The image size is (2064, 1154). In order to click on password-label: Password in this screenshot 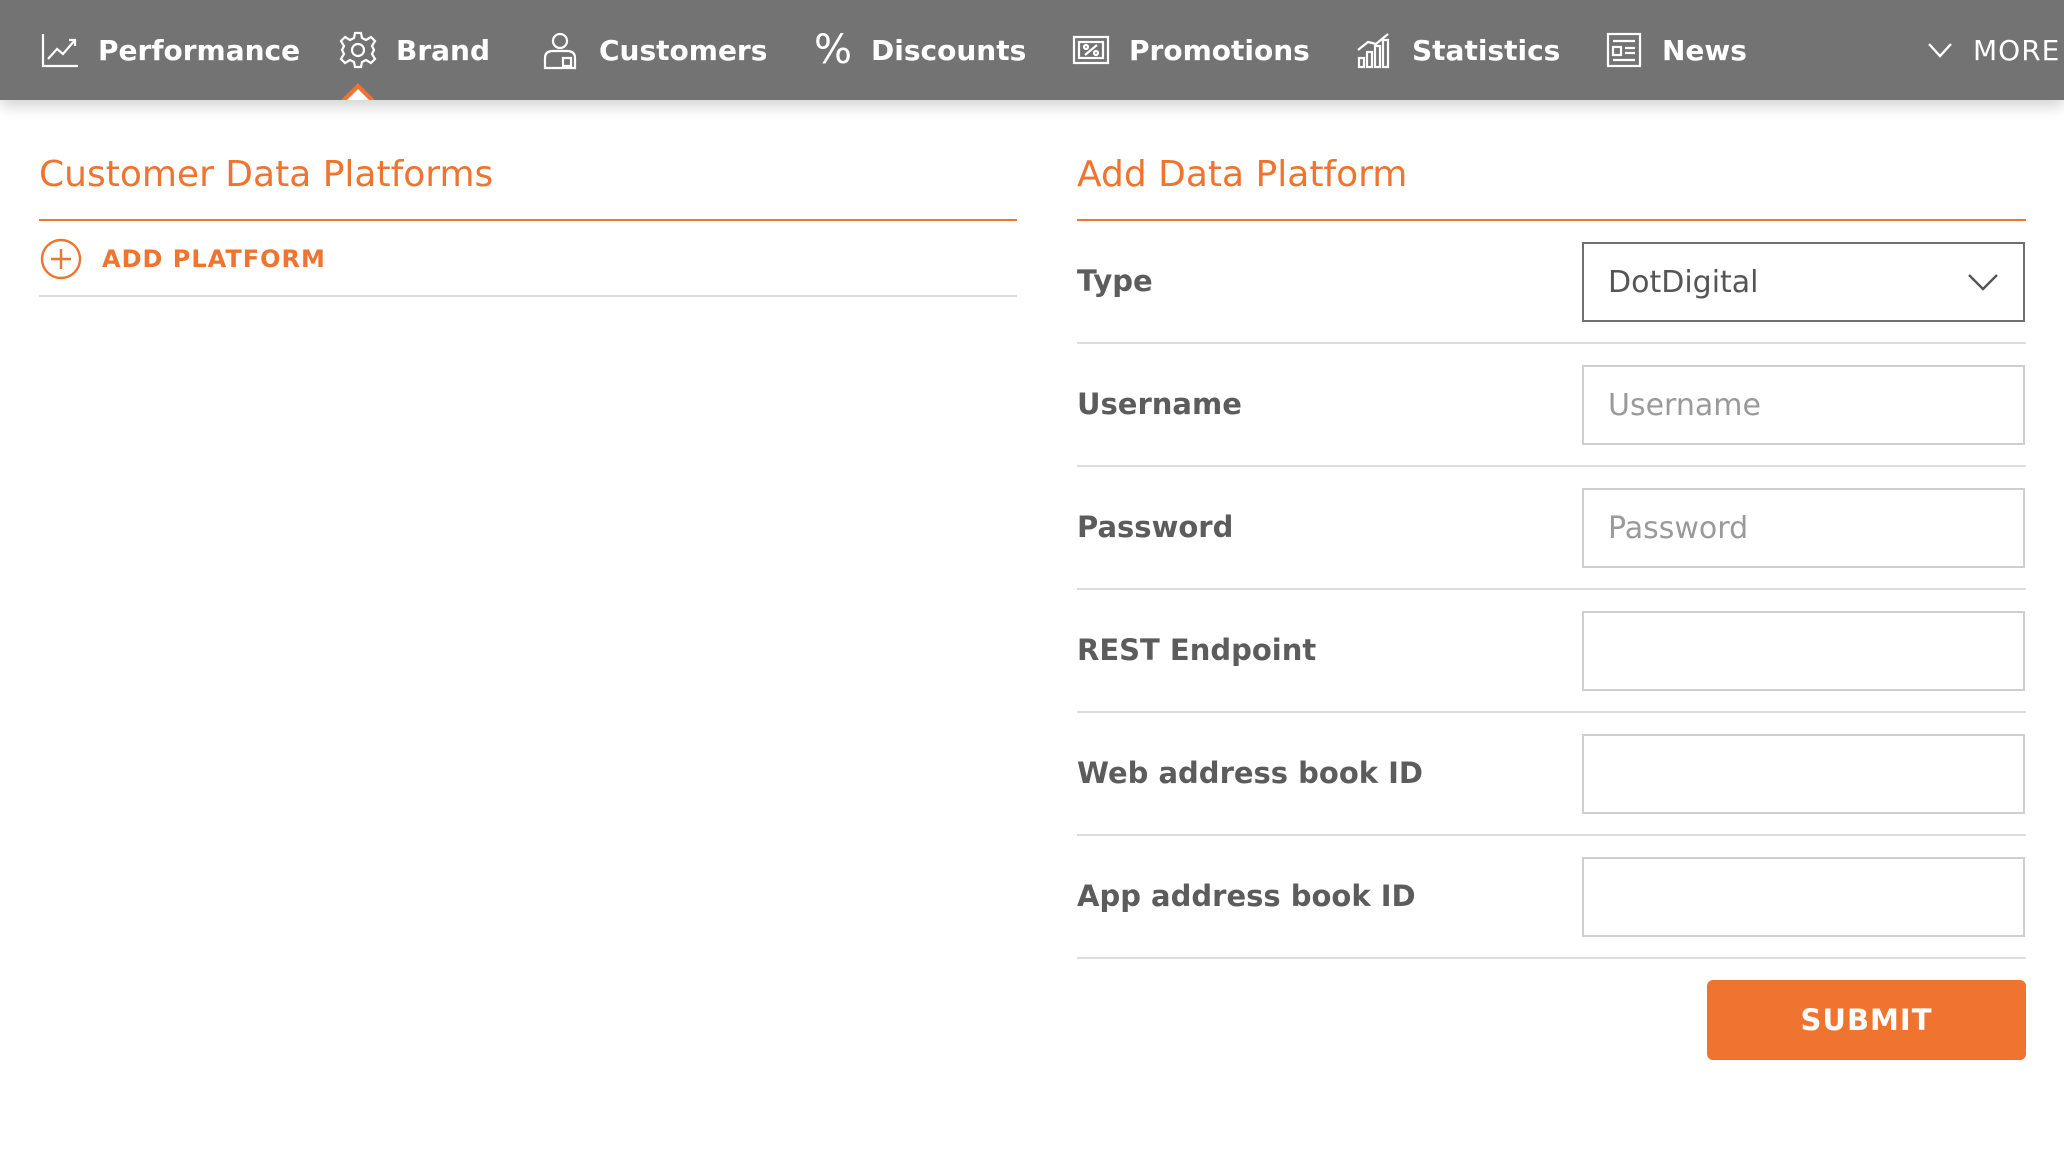, I will do `click(1155, 527)`.